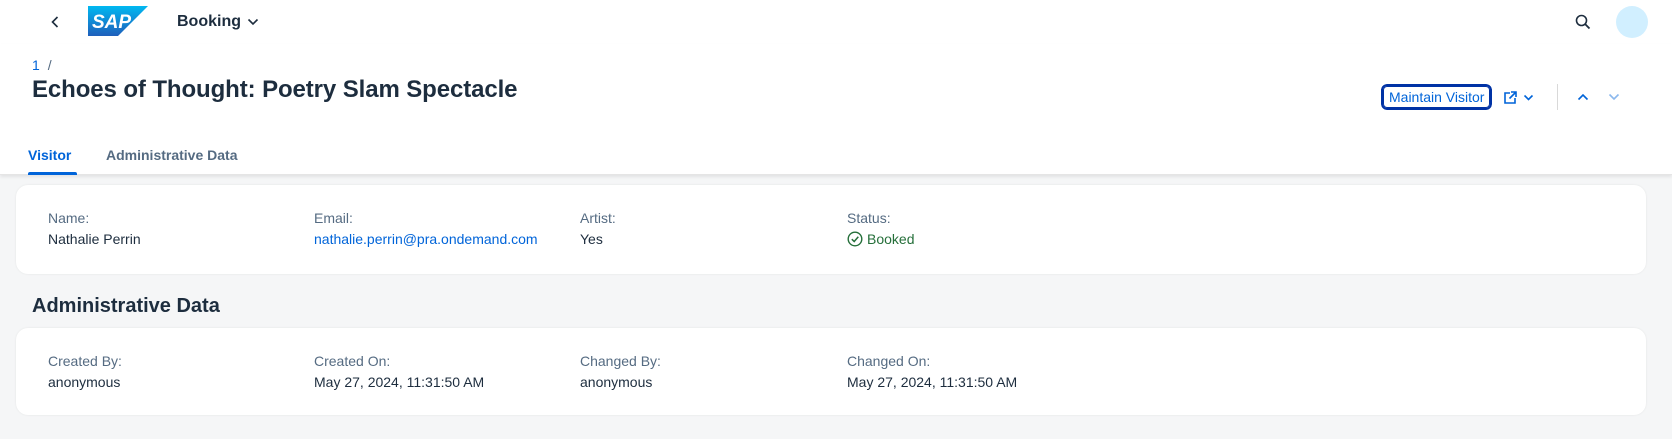 This screenshot has height=439, width=1672. Describe the element at coordinates (69, 218) in the screenshot. I see `name-label: Name:` at that location.